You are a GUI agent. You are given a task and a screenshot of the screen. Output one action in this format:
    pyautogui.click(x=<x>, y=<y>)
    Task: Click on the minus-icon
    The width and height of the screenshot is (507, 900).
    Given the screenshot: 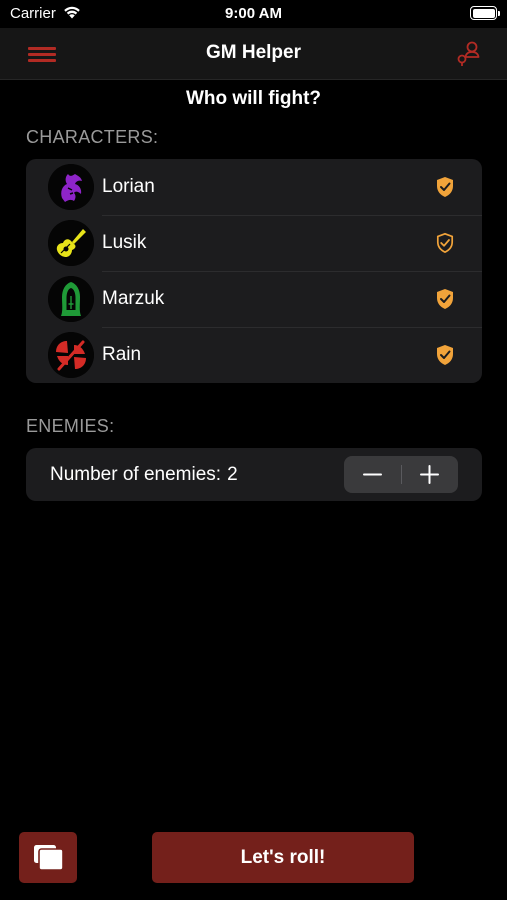 What is the action you would take?
    pyautogui.click(x=372, y=474)
    